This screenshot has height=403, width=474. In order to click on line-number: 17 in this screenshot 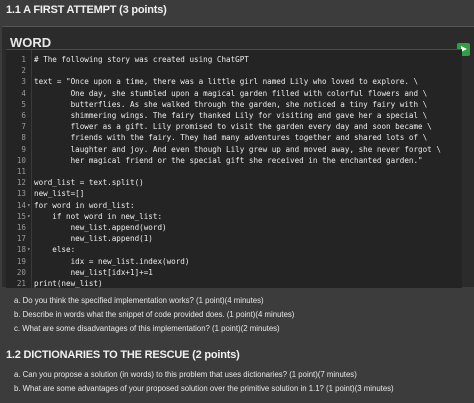, I will do `click(21, 239)`.